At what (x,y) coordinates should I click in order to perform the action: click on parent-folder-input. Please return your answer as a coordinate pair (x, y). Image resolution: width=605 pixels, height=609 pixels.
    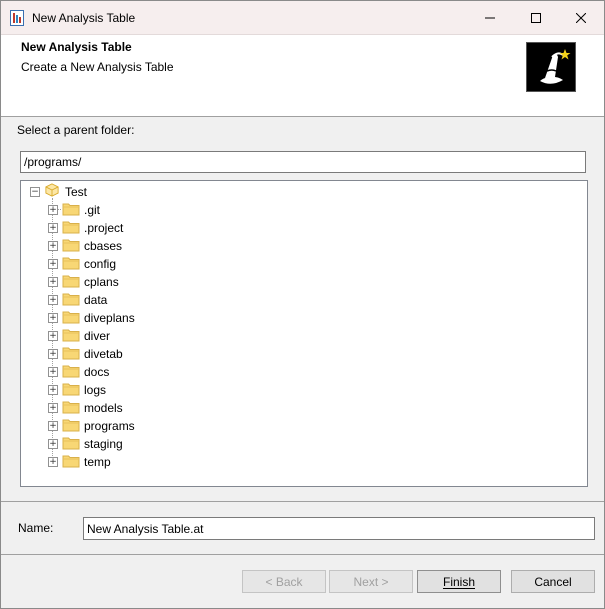
    Looking at the image, I should click on (303, 162).